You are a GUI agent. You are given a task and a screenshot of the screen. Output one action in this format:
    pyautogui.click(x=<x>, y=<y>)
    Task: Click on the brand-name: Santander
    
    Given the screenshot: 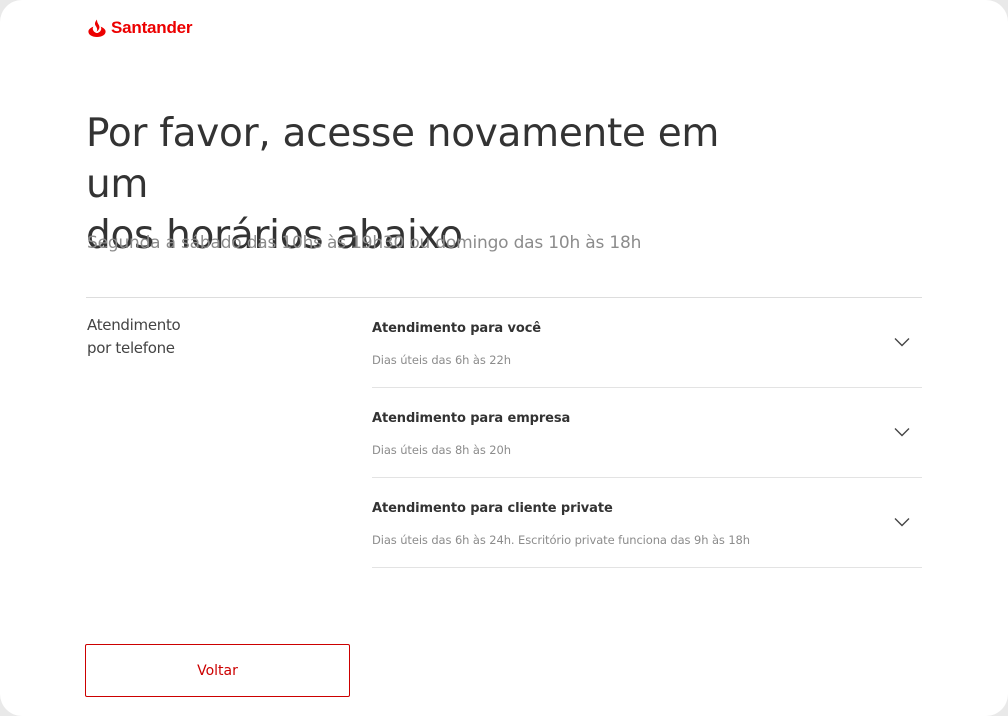 What is the action you would take?
    pyautogui.click(x=152, y=27)
    